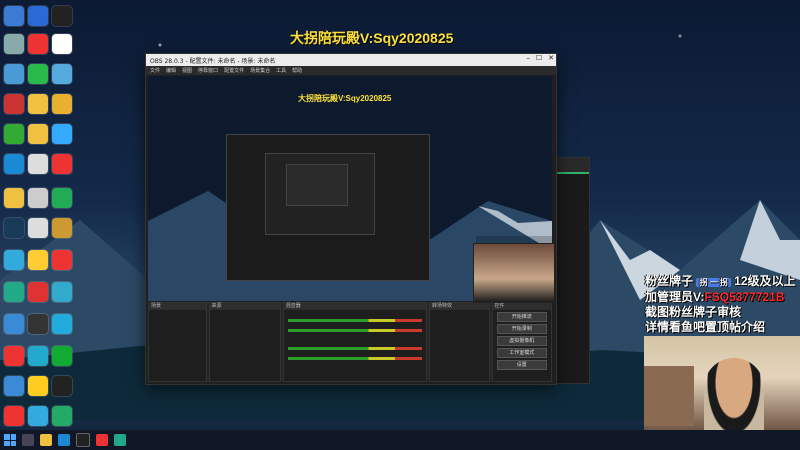  I want to click on task-view-icon, so click(28, 440).